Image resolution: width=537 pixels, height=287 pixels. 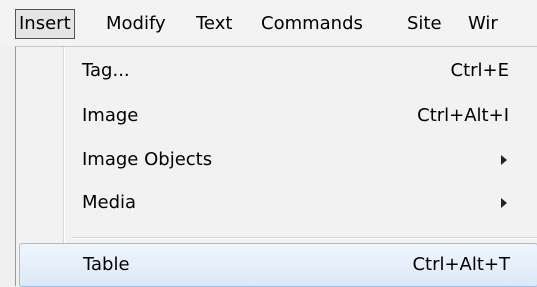 What do you see at coordinates (110, 115) in the screenshot?
I see `menu-item-label: Image` at bounding box center [110, 115].